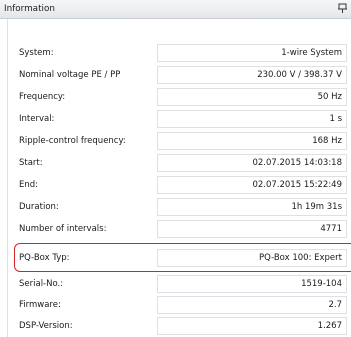 The width and height of the screenshot is (351, 337). What do you see at coordinates (331, 229) in the screenshot?
I see `number-of-intervals-value: 4771` at bounding box center [331, 229].